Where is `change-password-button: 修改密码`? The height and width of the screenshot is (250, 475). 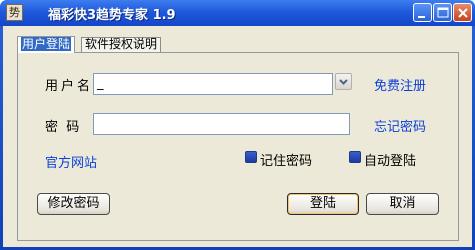 change-password-button: 修改密码 is located at coordinates (73, 204).